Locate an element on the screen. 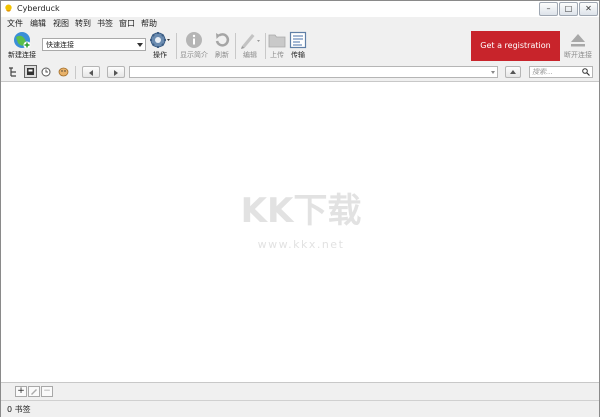 The image size is (600, 417). parent-directory-button is located at coordinates (513, 72).